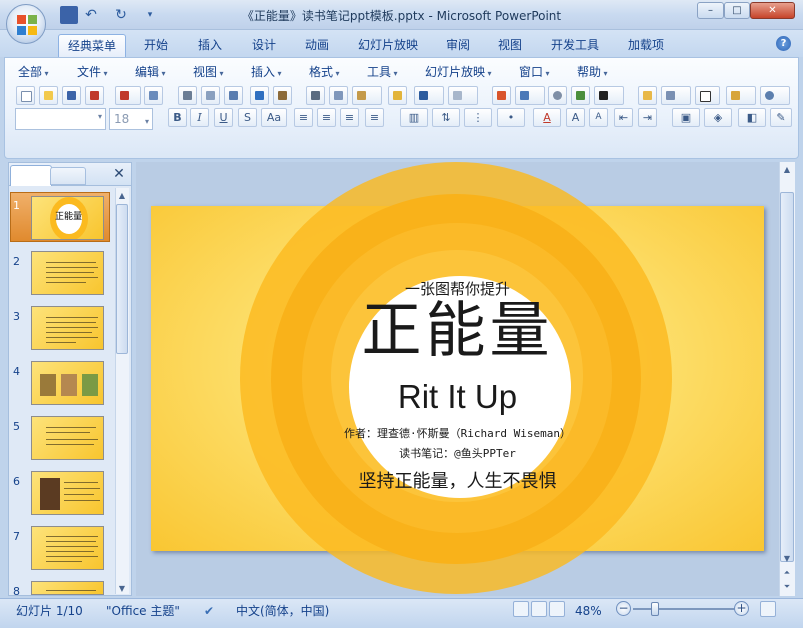 This screenshot has height=628, width=803. What do you see at coordinates (274, 117) in the screenshot?
I see `change-case-button: Aa` at bounding box center [274, 117].